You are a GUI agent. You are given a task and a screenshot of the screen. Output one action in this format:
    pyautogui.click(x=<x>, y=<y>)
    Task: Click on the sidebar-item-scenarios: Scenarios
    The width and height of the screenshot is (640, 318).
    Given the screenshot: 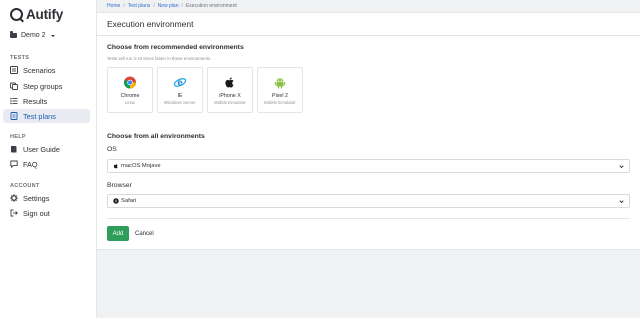 What is the action you would take?
    pyautogui.click(x=46, y=70)
    